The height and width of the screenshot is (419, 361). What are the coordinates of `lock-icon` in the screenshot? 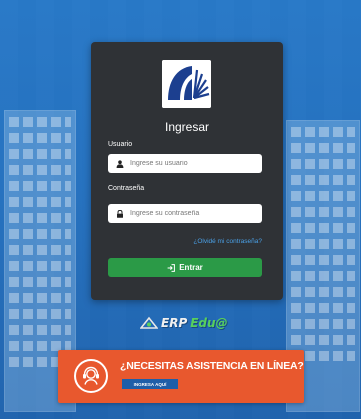 It's located at (120, 213).